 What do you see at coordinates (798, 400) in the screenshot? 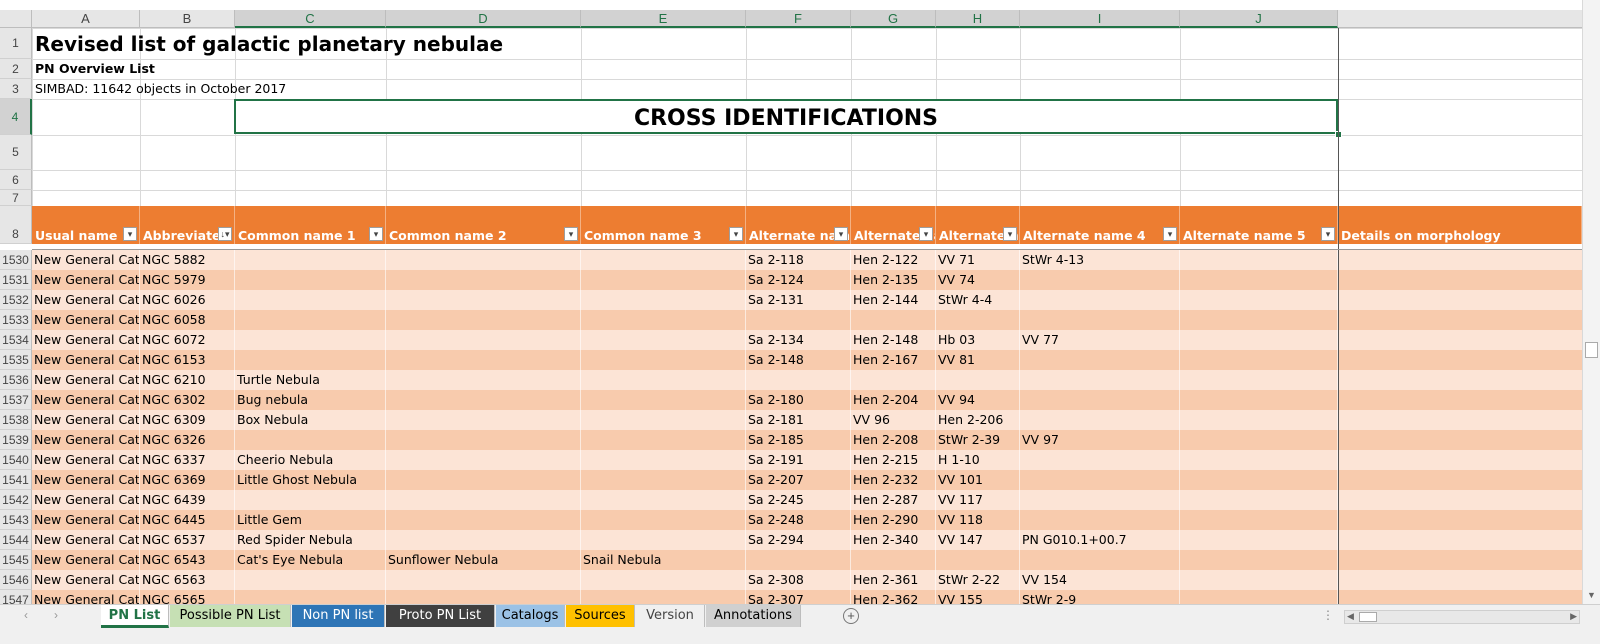
I see `table-cell: Sa 2-180` at bounding box center [798, 400].